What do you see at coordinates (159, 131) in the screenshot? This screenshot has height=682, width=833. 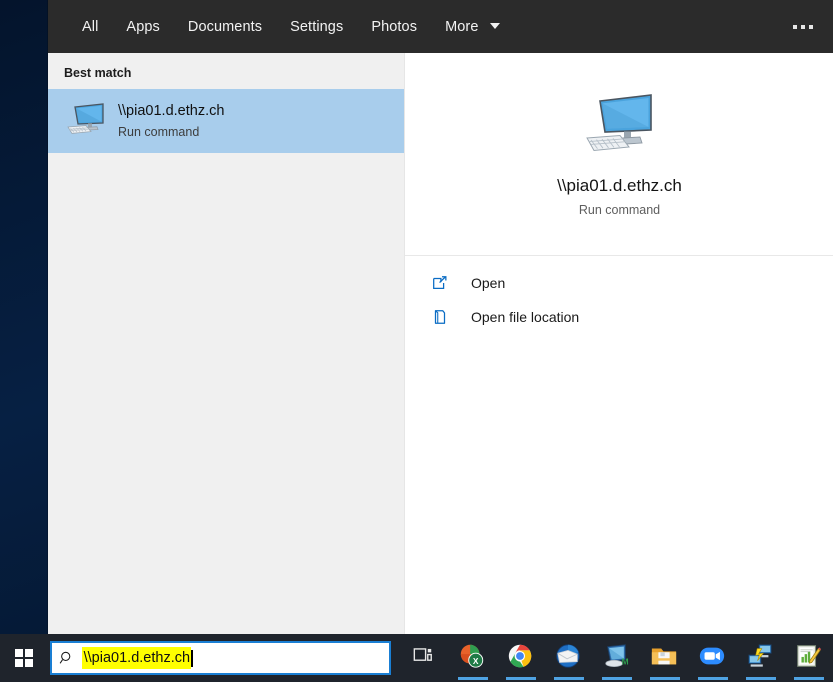 I see `result-item-subtitle: Run command` at bounding box center [159, 131].